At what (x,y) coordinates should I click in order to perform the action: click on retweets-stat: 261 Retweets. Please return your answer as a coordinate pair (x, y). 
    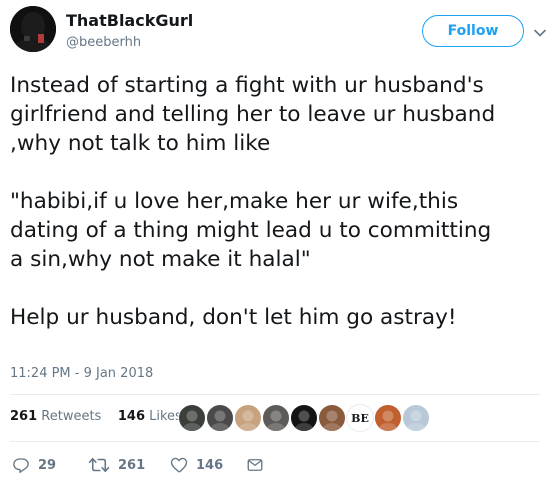
    Looking at the image, I should click on (55, 416).